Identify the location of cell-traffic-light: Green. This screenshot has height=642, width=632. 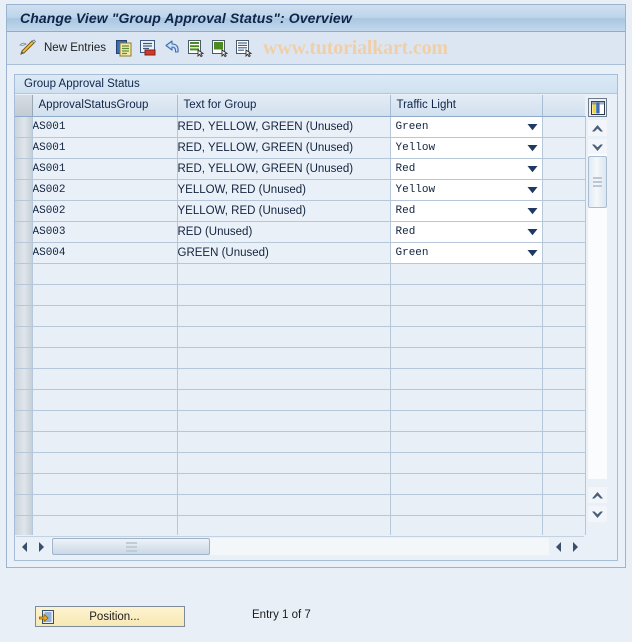
(466, 127).